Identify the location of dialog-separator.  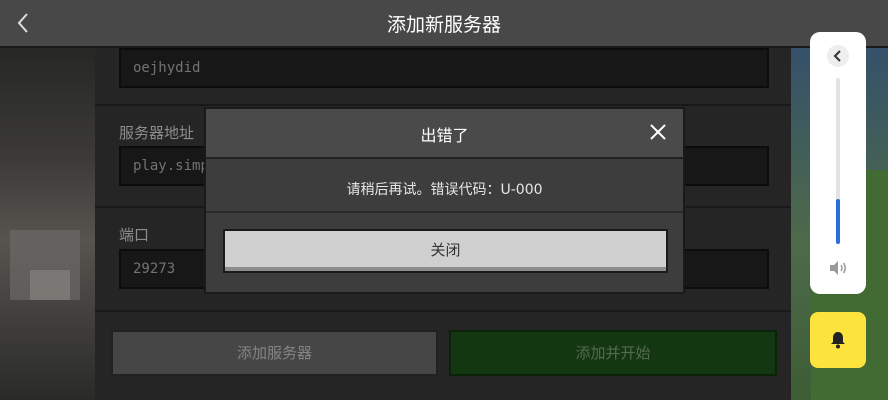
(444, 212).